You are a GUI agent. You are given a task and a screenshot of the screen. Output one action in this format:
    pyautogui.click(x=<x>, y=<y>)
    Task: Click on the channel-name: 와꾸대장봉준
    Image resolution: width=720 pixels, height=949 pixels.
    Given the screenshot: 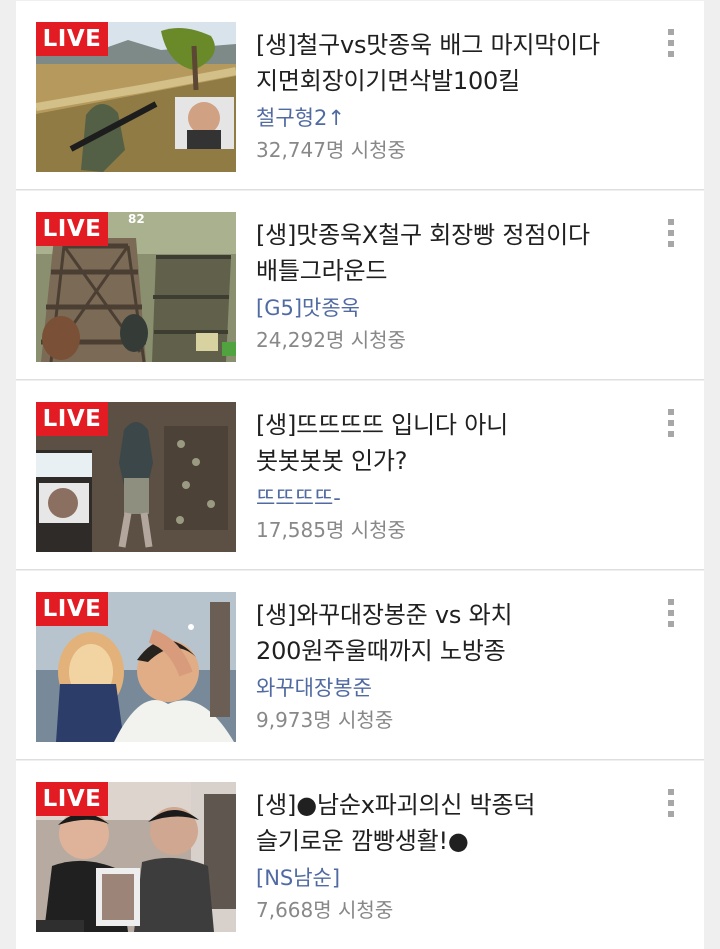 What is the action you would take?
    pyautogui.click(x=314, y=688)
    